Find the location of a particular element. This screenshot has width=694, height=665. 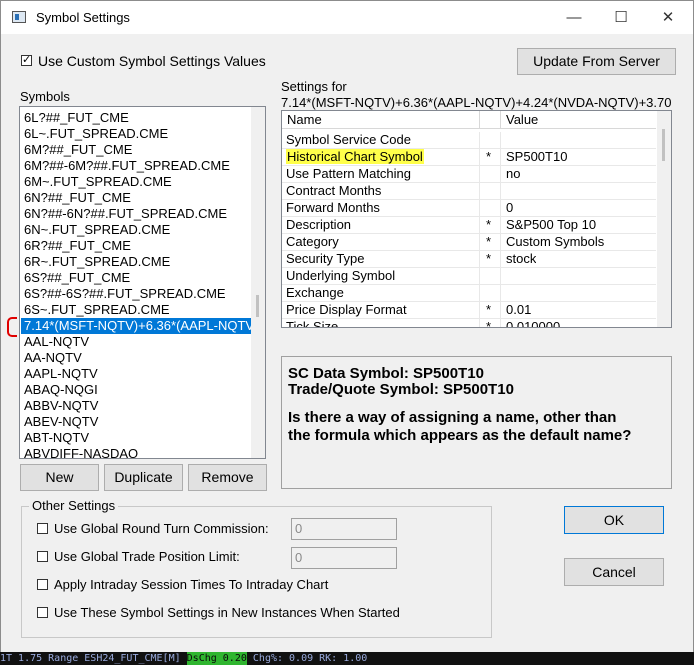

new-instances-checkbox is located at coordinates (42, 612).